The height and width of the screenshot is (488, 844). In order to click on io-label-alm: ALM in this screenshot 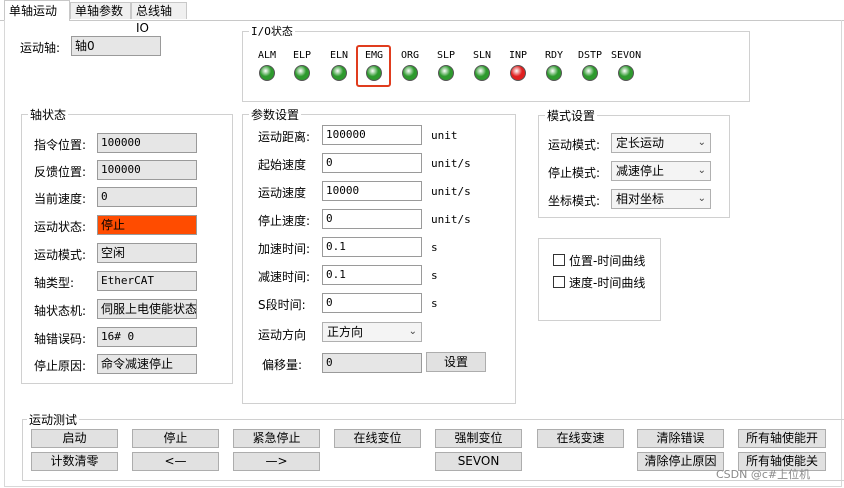, I will do `click(267, 55)`.